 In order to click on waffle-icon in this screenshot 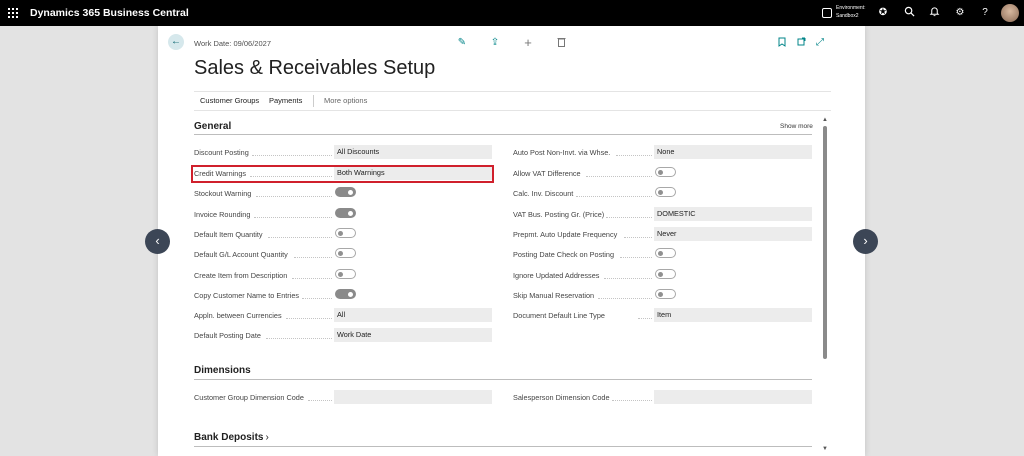, I will do `click(13, 13)`.